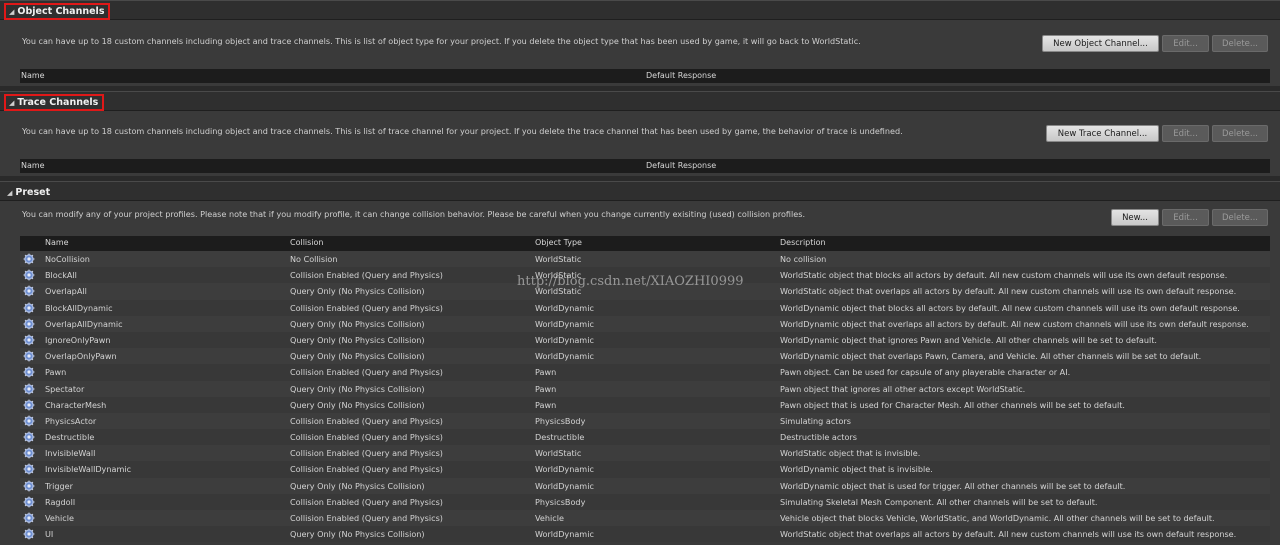 This screenshot has height=545, width=1280. I want to click on preset-title-box: ◢ Preset, so click(29, 192).